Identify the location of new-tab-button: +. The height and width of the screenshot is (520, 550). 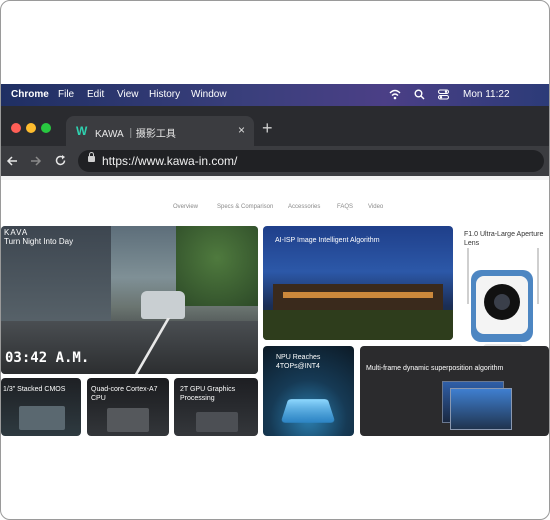
(267, 128).